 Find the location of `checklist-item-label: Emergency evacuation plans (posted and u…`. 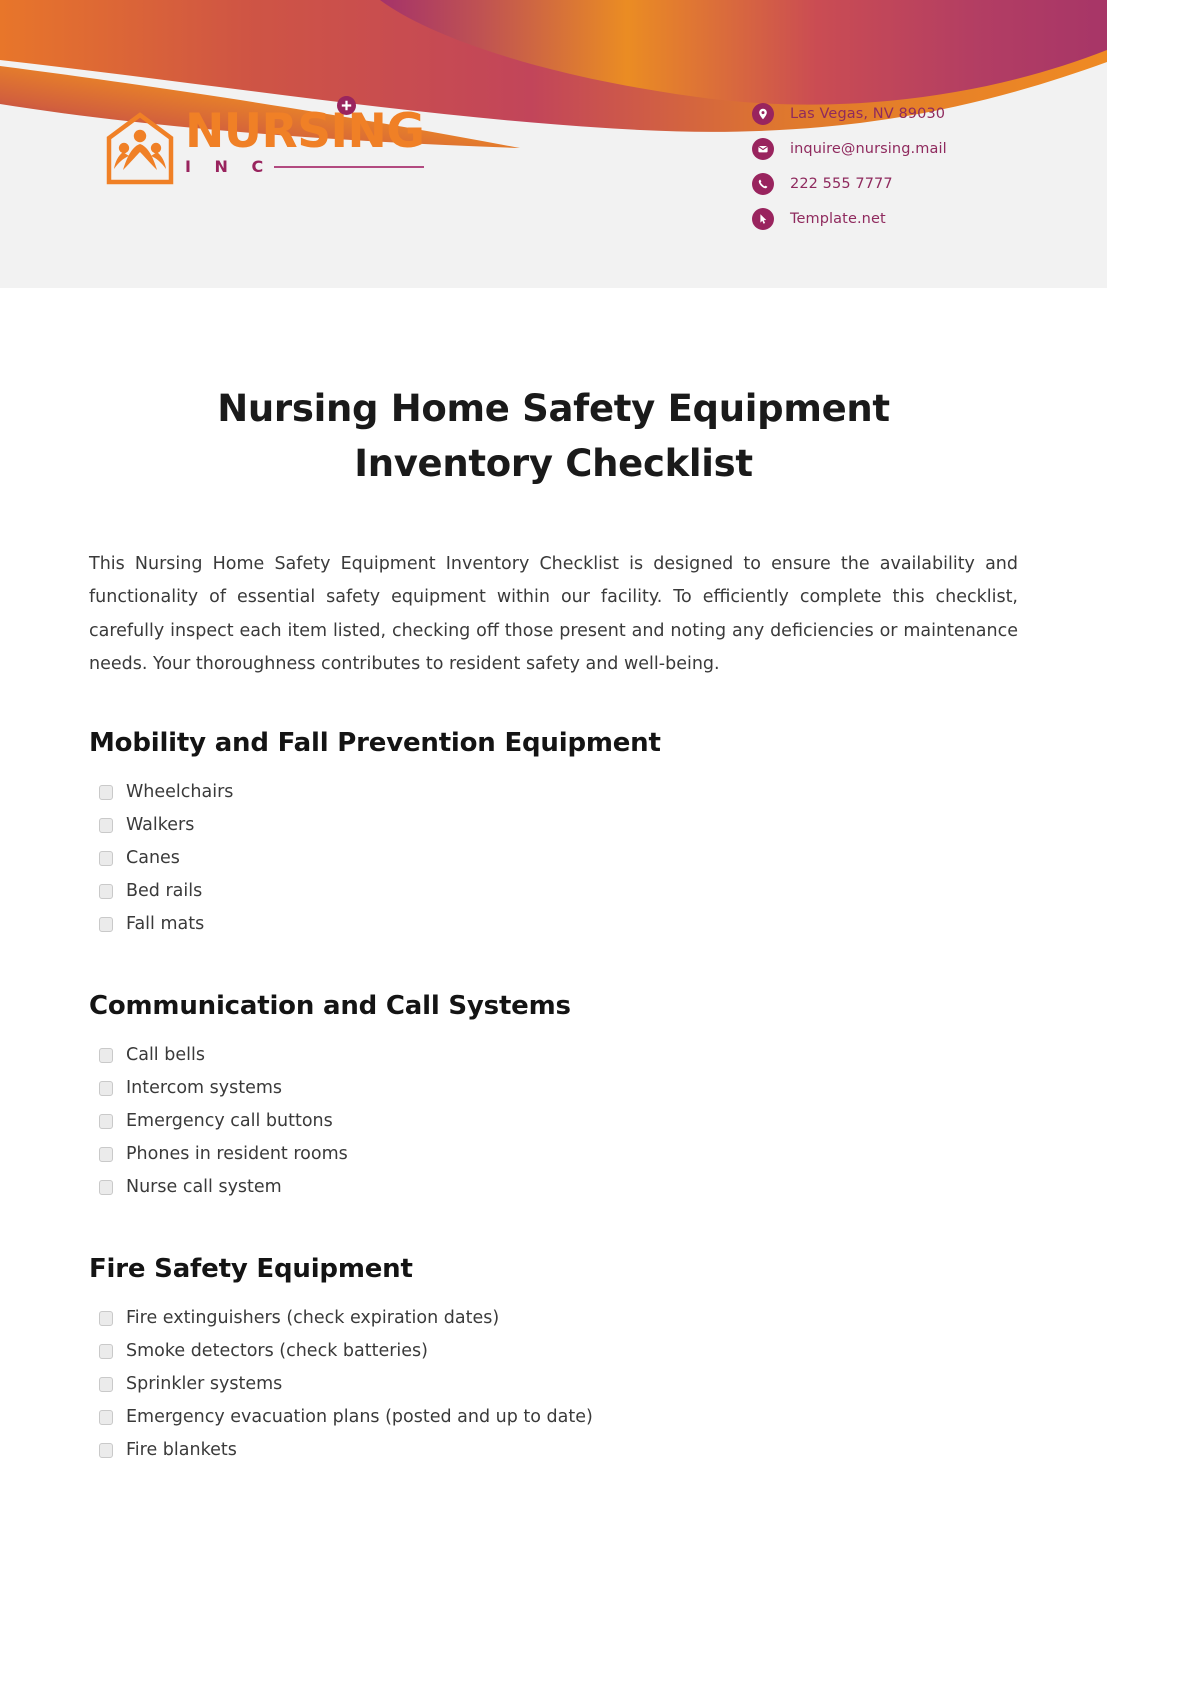

checklist-item-label: Emergency evacuation plans (posted and u… is located at coordinates (359, 1416).